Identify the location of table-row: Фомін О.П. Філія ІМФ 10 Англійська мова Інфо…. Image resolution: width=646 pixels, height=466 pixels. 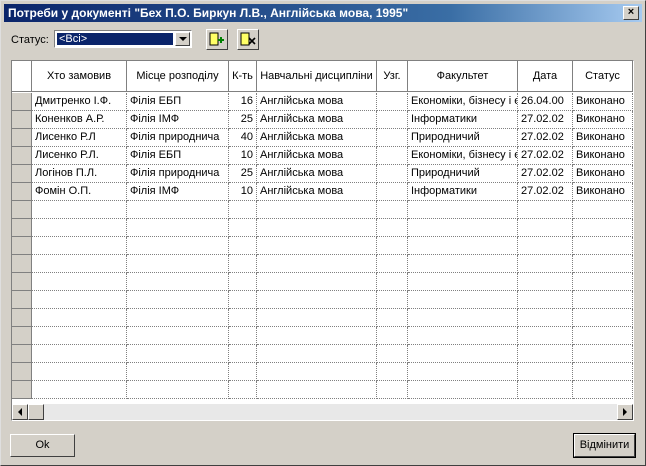
(322, 192).